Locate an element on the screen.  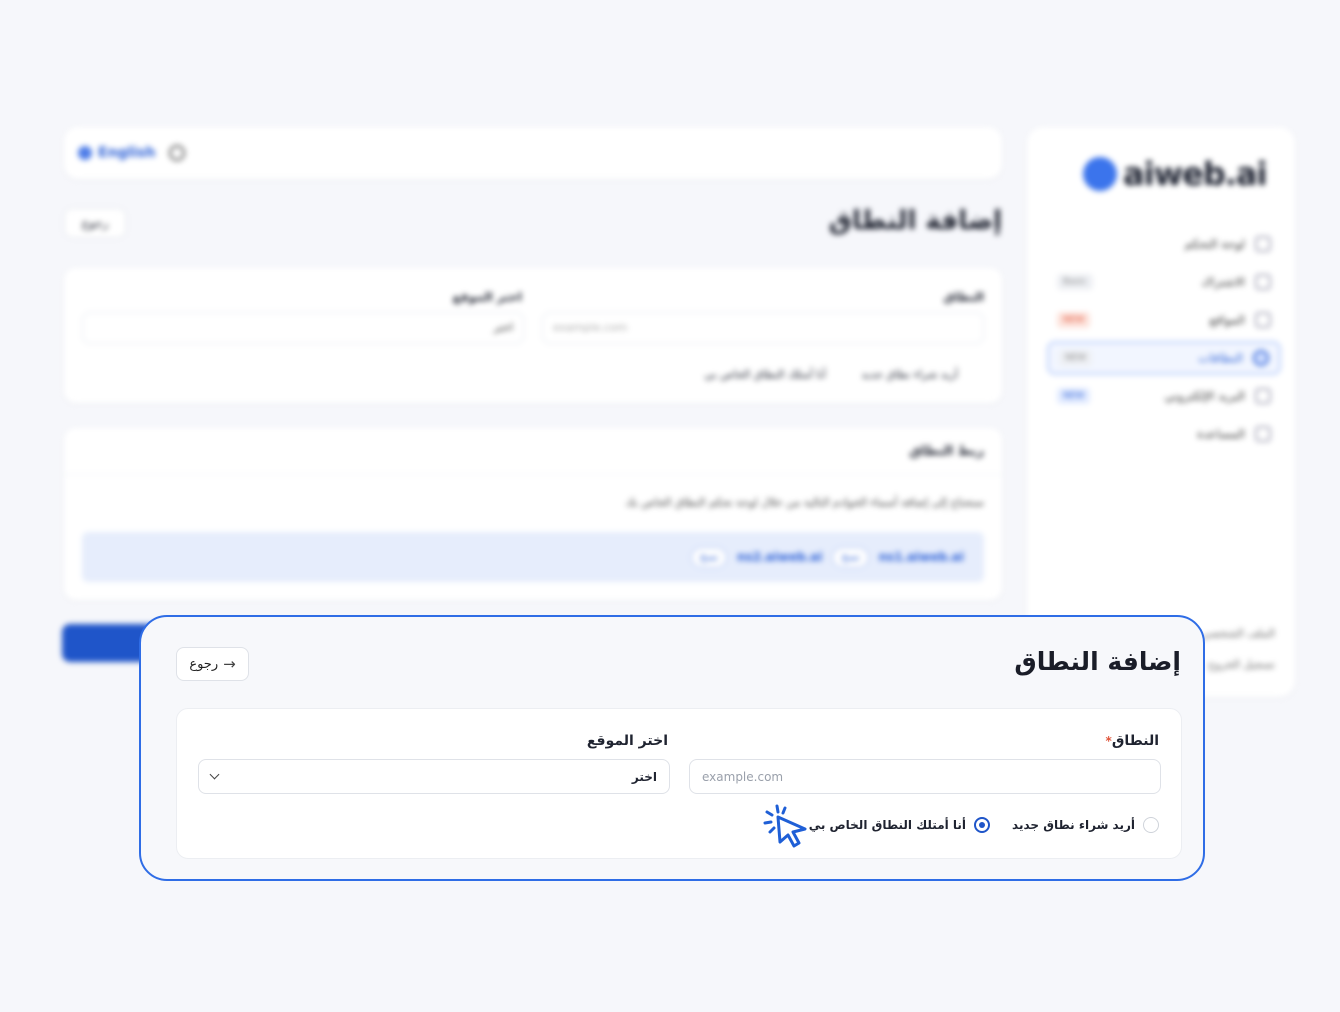
card-icon is located at coordinates (1263, 282).